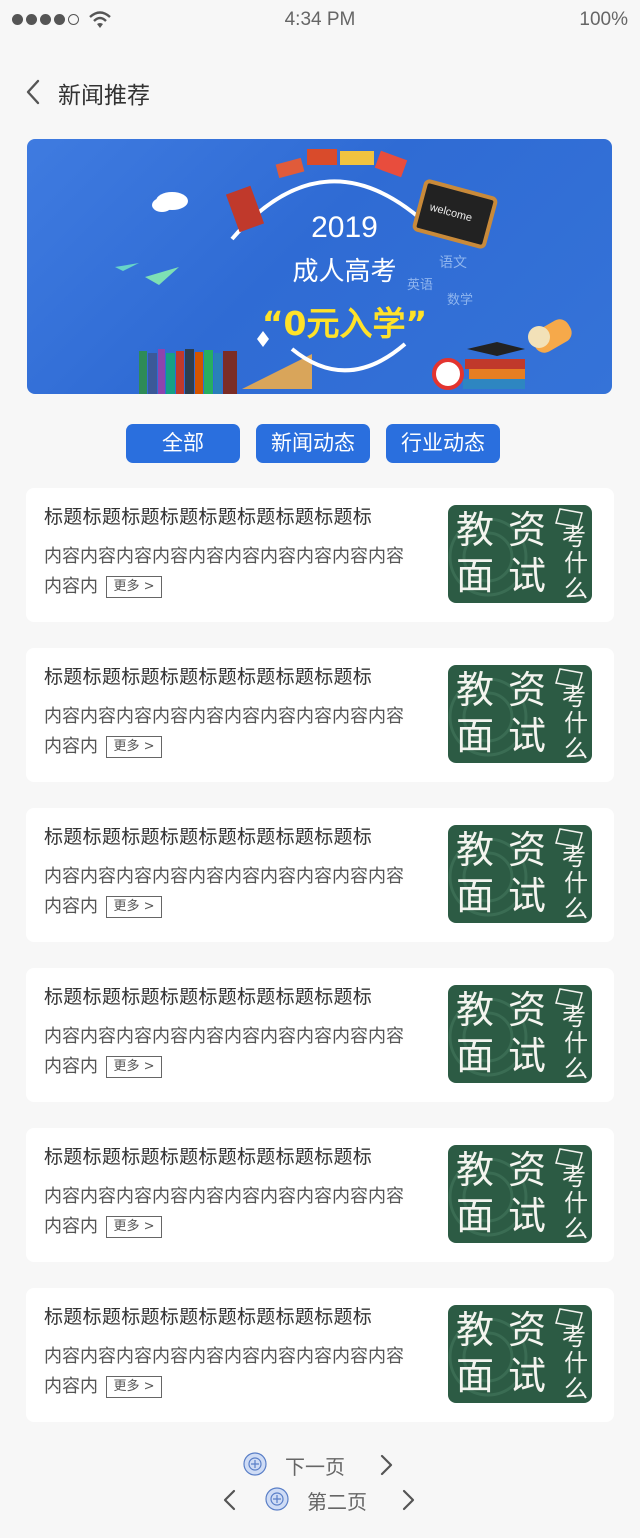 Image resolution: width=640 pixels, height=1538 pixels. What do you see at coordinates (320, 92) in the screenshot?
I see `page-header: 新闻推荐` at bounding box center [320, 92].